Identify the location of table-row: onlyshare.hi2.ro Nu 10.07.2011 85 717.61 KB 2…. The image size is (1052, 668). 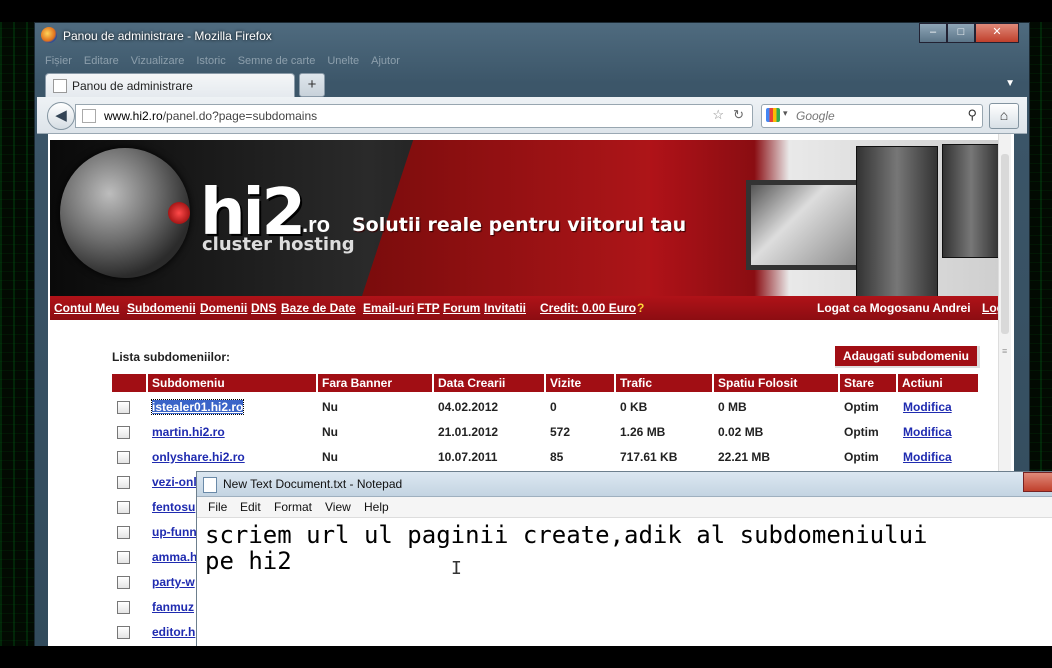
(545, 458).